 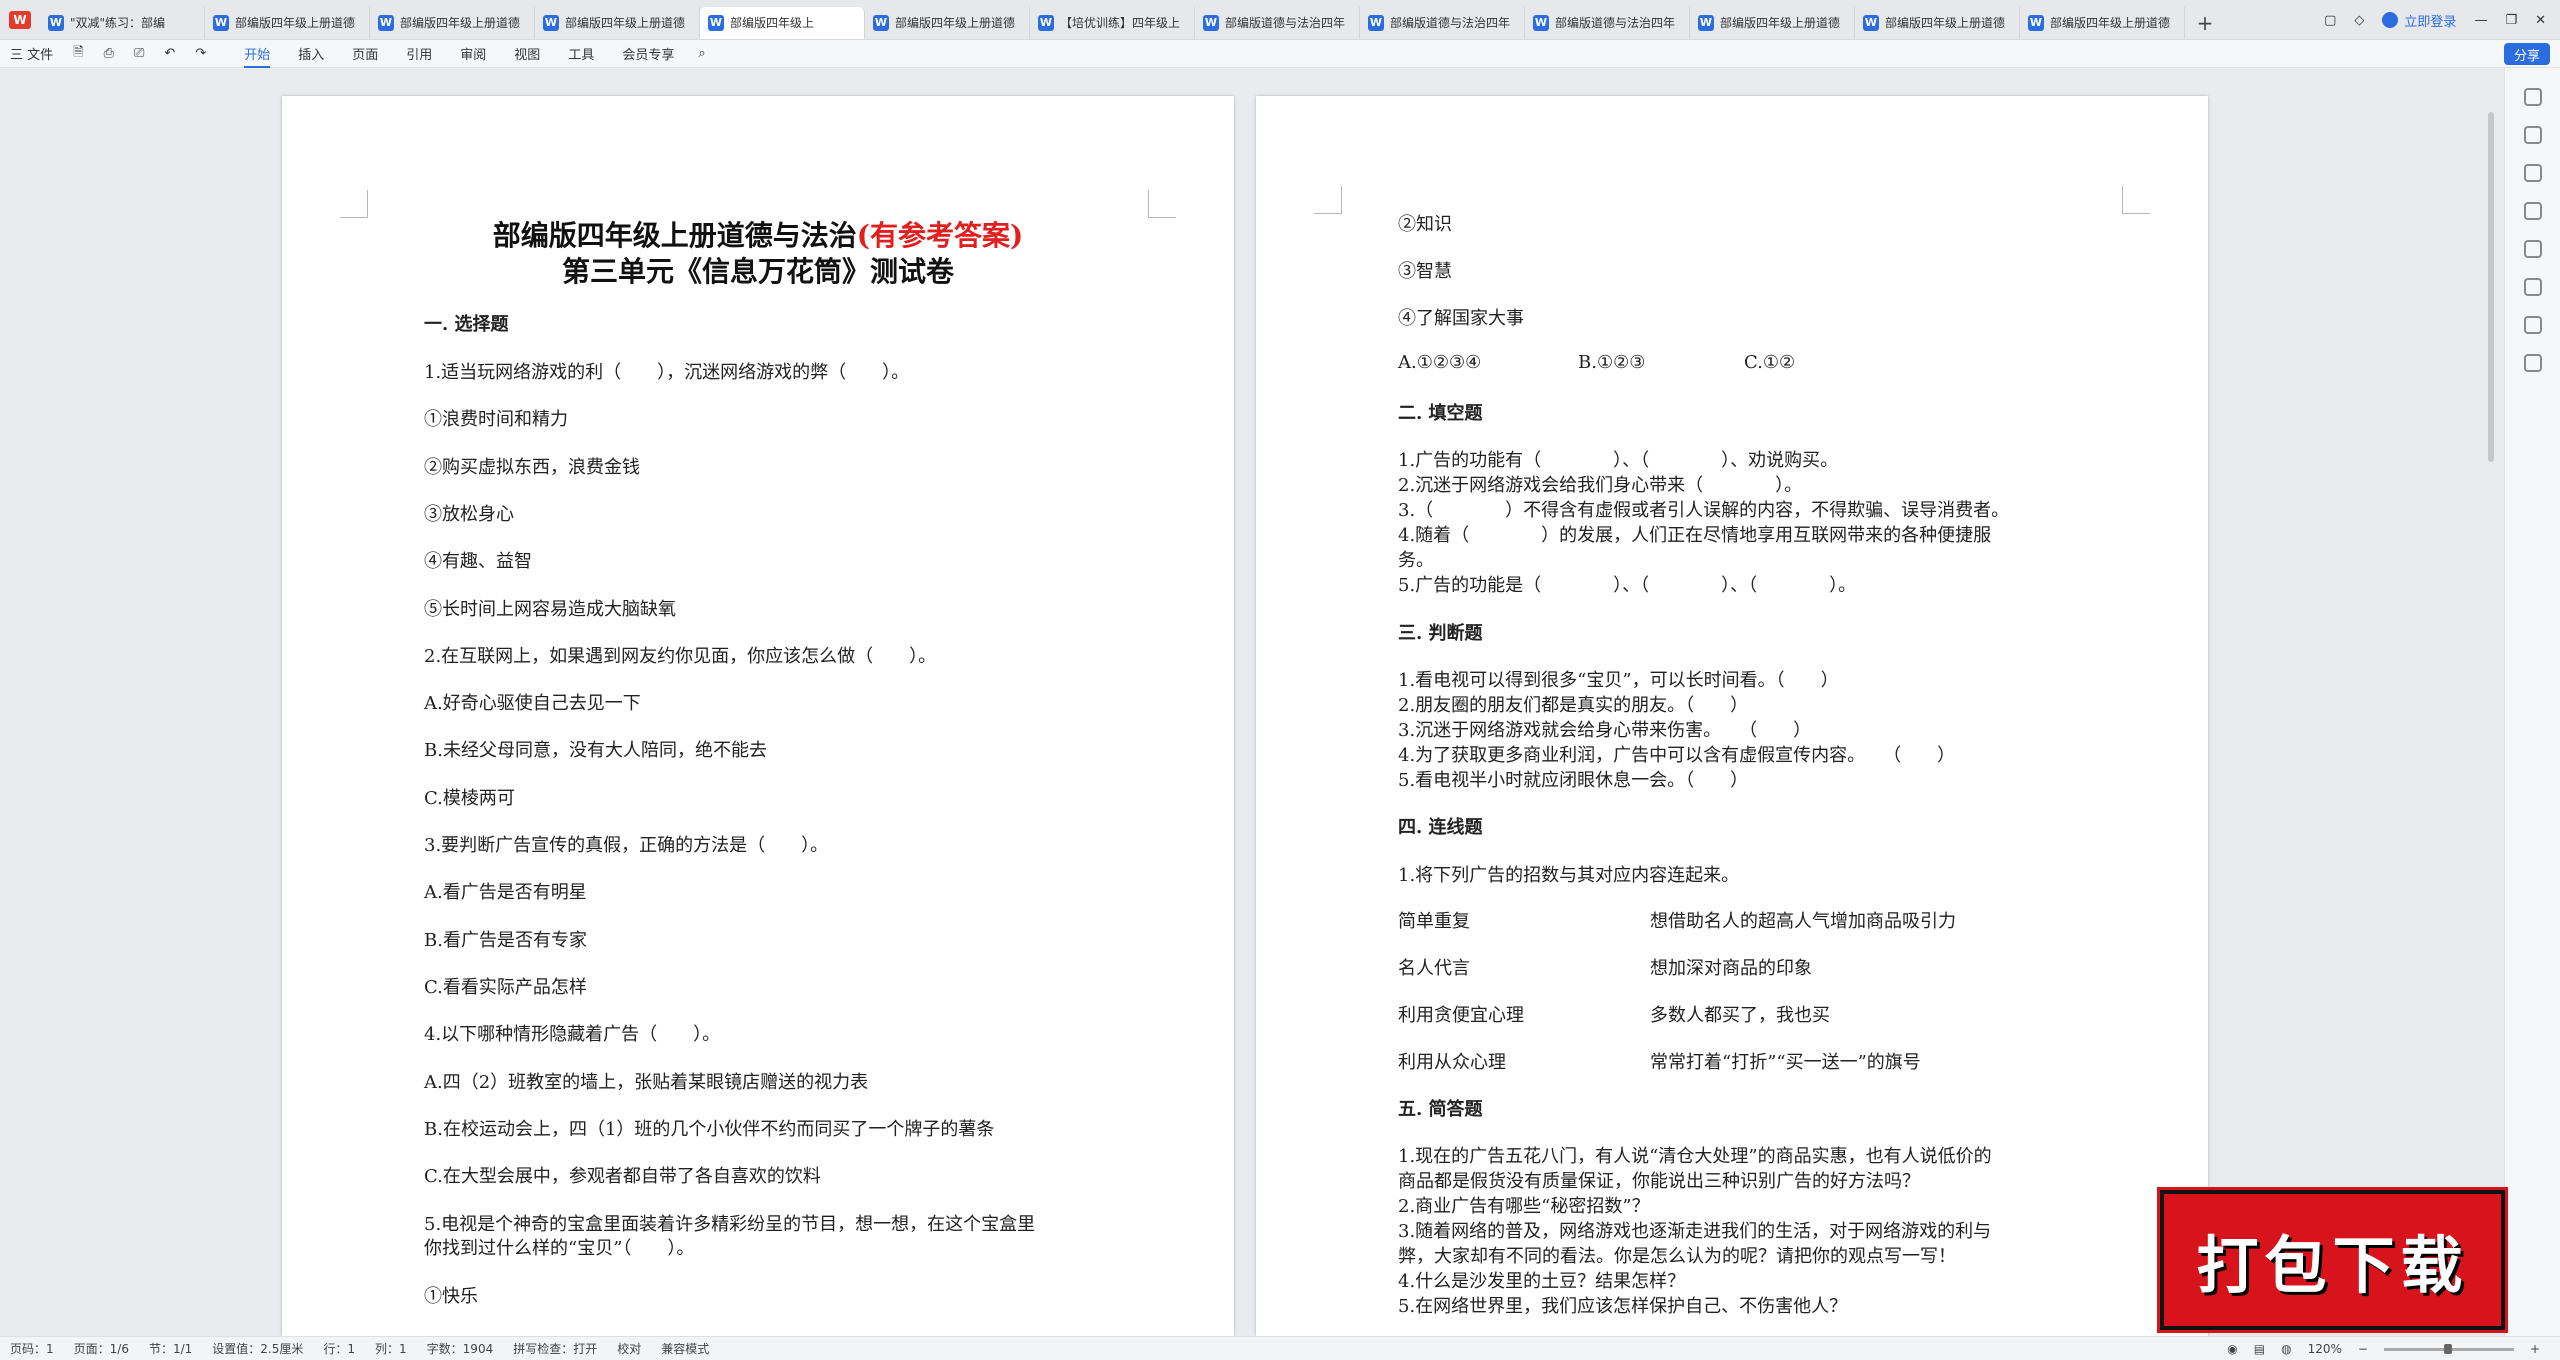 I want to click on status-item: 拼写检查：打开, so click(x=555, y=1348).